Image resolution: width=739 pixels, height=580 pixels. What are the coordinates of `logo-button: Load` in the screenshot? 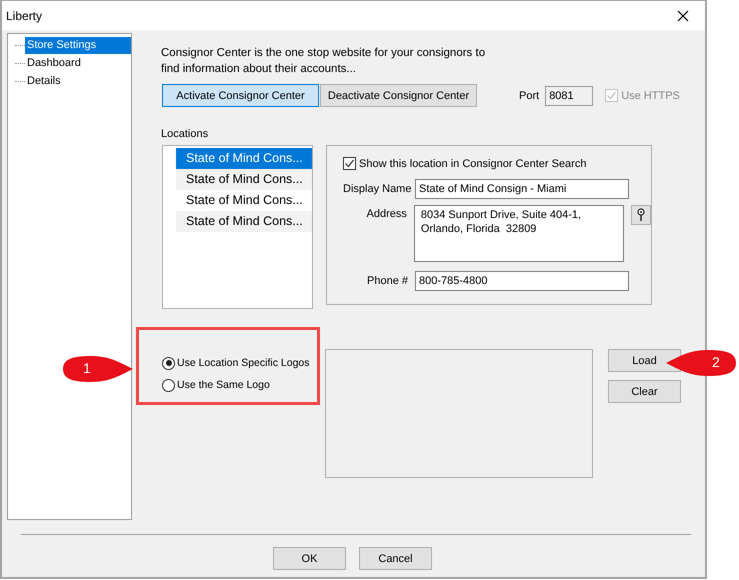 It's located at (644, 360).